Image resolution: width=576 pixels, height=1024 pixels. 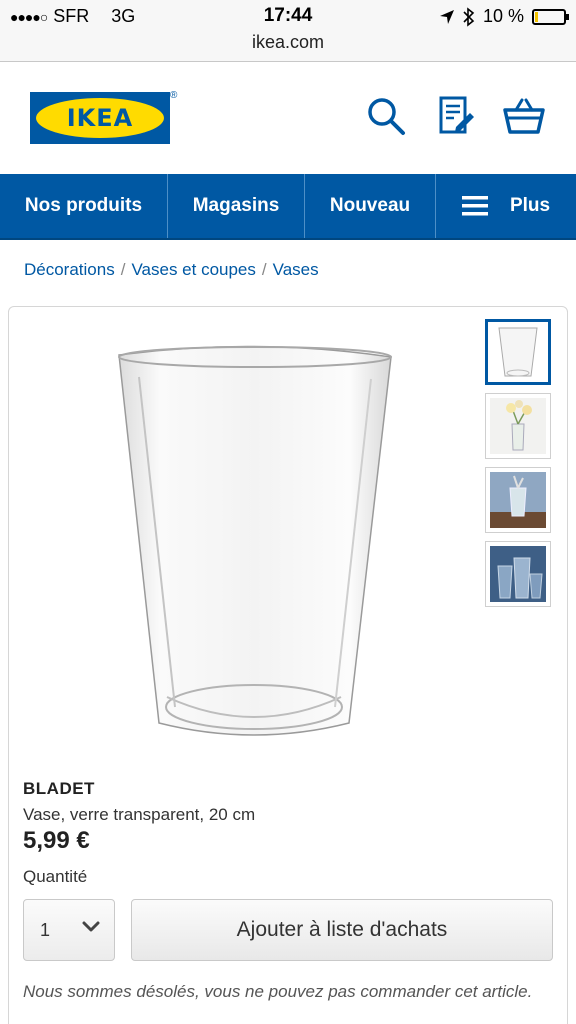 I want to click on nav-item-label: Magasins, so click(x=236, y=205).